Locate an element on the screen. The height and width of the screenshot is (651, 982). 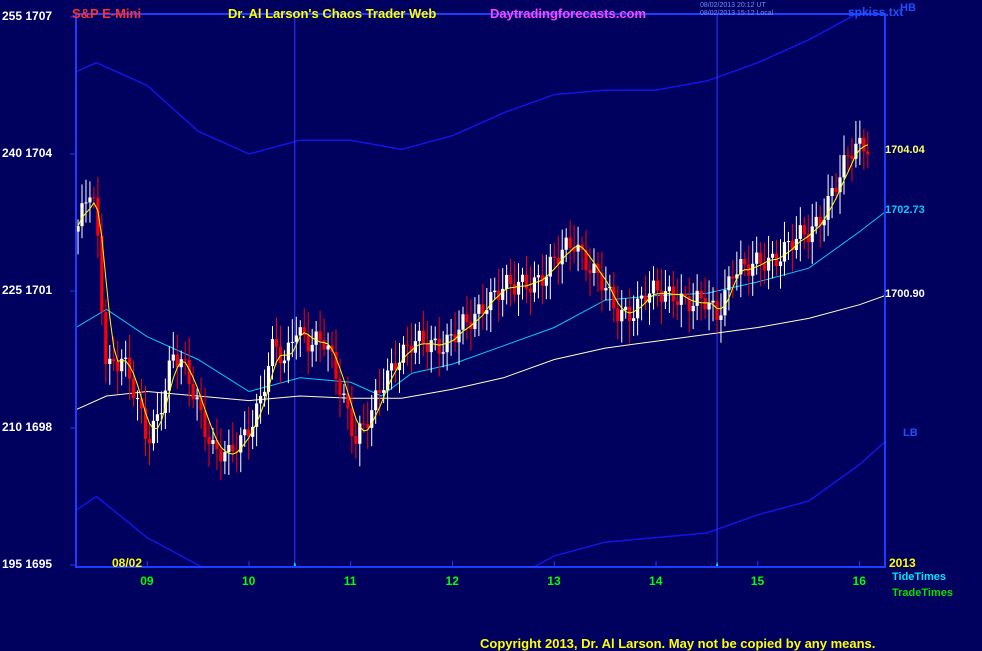
year-label: 2013 is located at coordinates (902, 563).